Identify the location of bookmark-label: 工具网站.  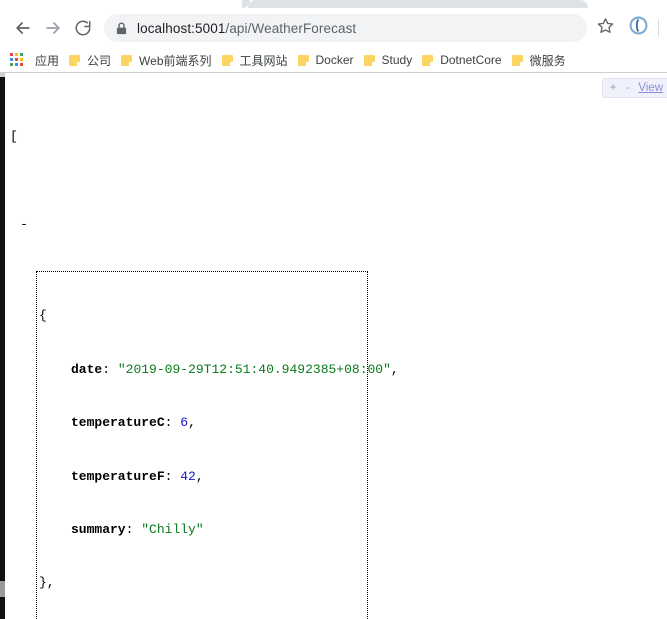
(263, 60).